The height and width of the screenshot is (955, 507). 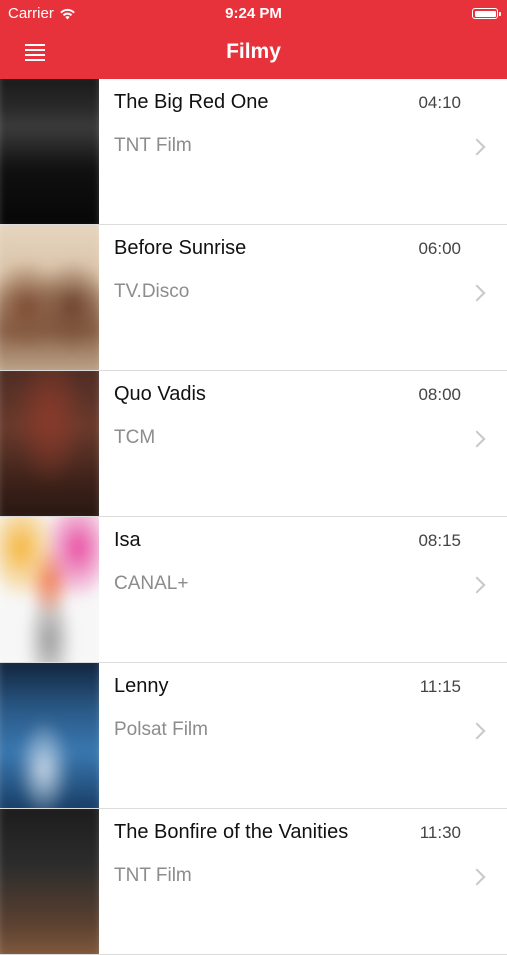 What do you see at coordinates (161, 729) in the screenshot?
I see `movie-channel: Polsat Film` at bounding box center [161, 729].